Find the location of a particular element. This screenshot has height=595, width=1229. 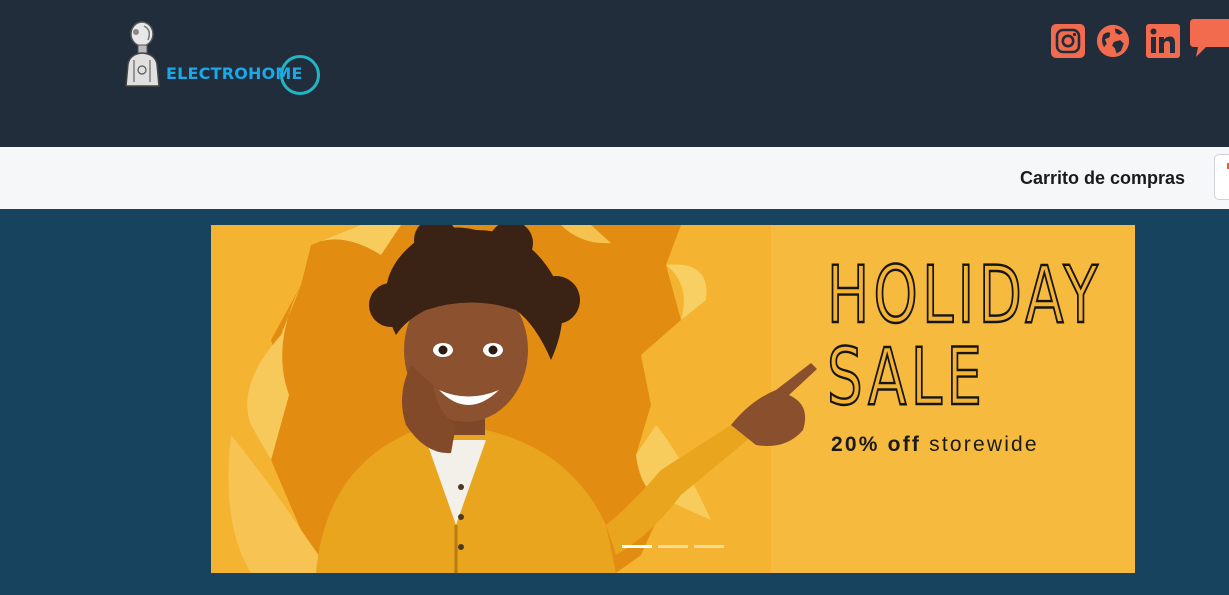

electrohome-logo: ELECTROHOME is located at coordinates (227, 60).